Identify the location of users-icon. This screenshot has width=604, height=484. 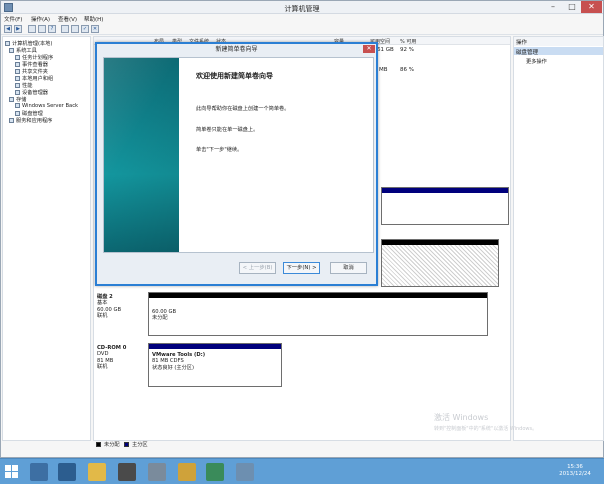
(17, 78).